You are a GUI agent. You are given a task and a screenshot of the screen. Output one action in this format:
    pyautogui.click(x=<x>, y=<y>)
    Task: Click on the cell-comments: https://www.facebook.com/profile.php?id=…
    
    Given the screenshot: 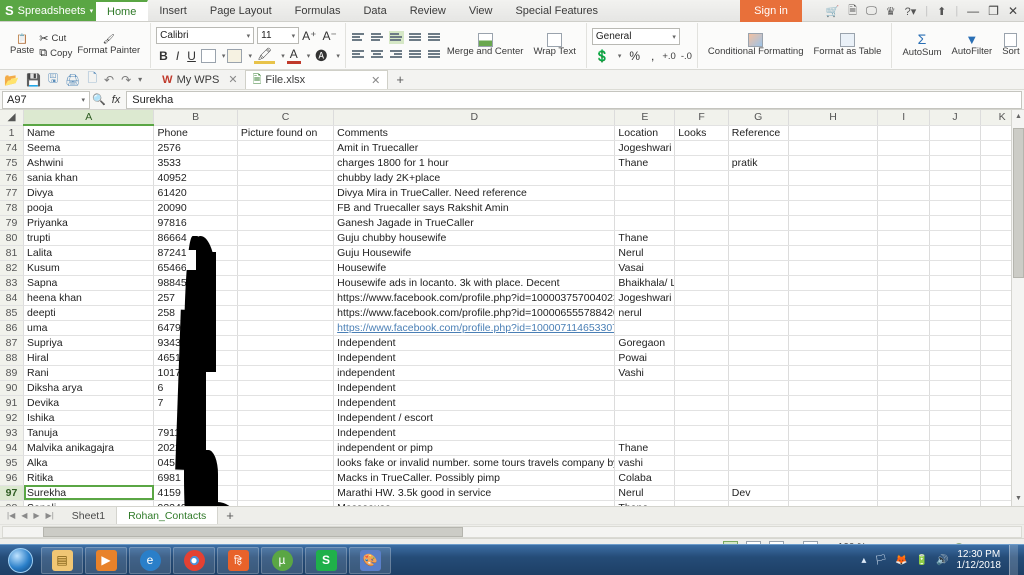 What is the action you would take?
    pyautogui.click(x=474, y=328)
    